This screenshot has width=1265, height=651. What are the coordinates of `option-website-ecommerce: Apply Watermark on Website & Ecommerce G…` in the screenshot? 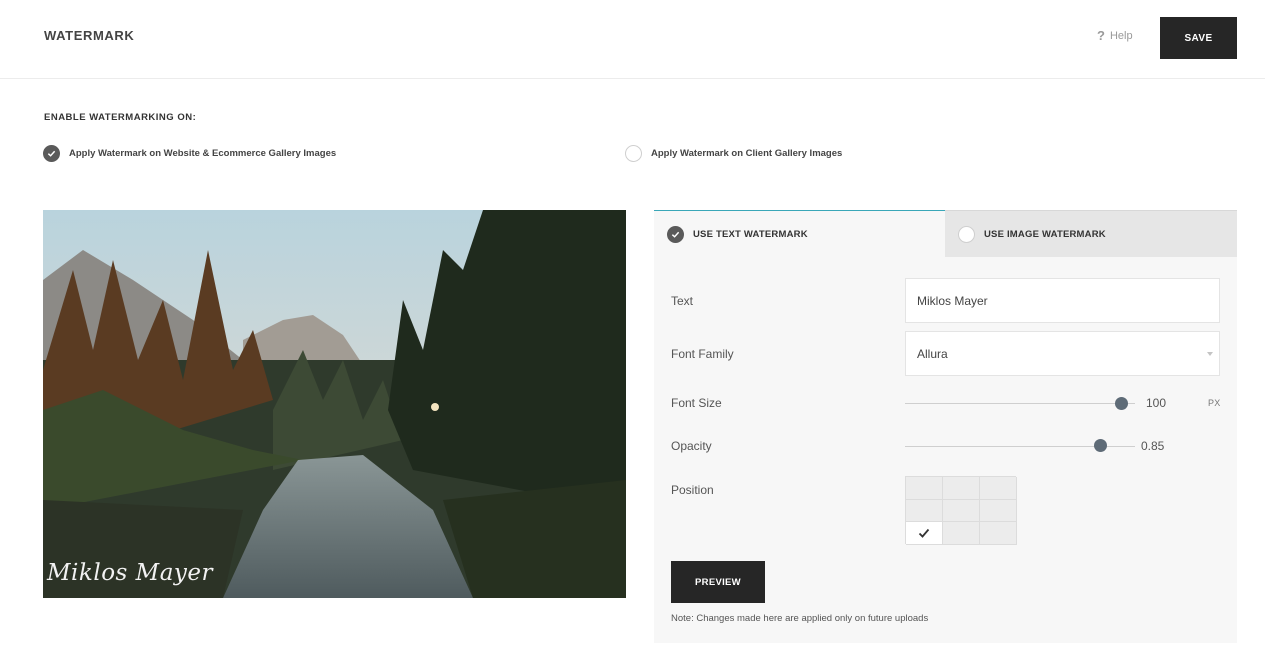 It's located at (189, 153).